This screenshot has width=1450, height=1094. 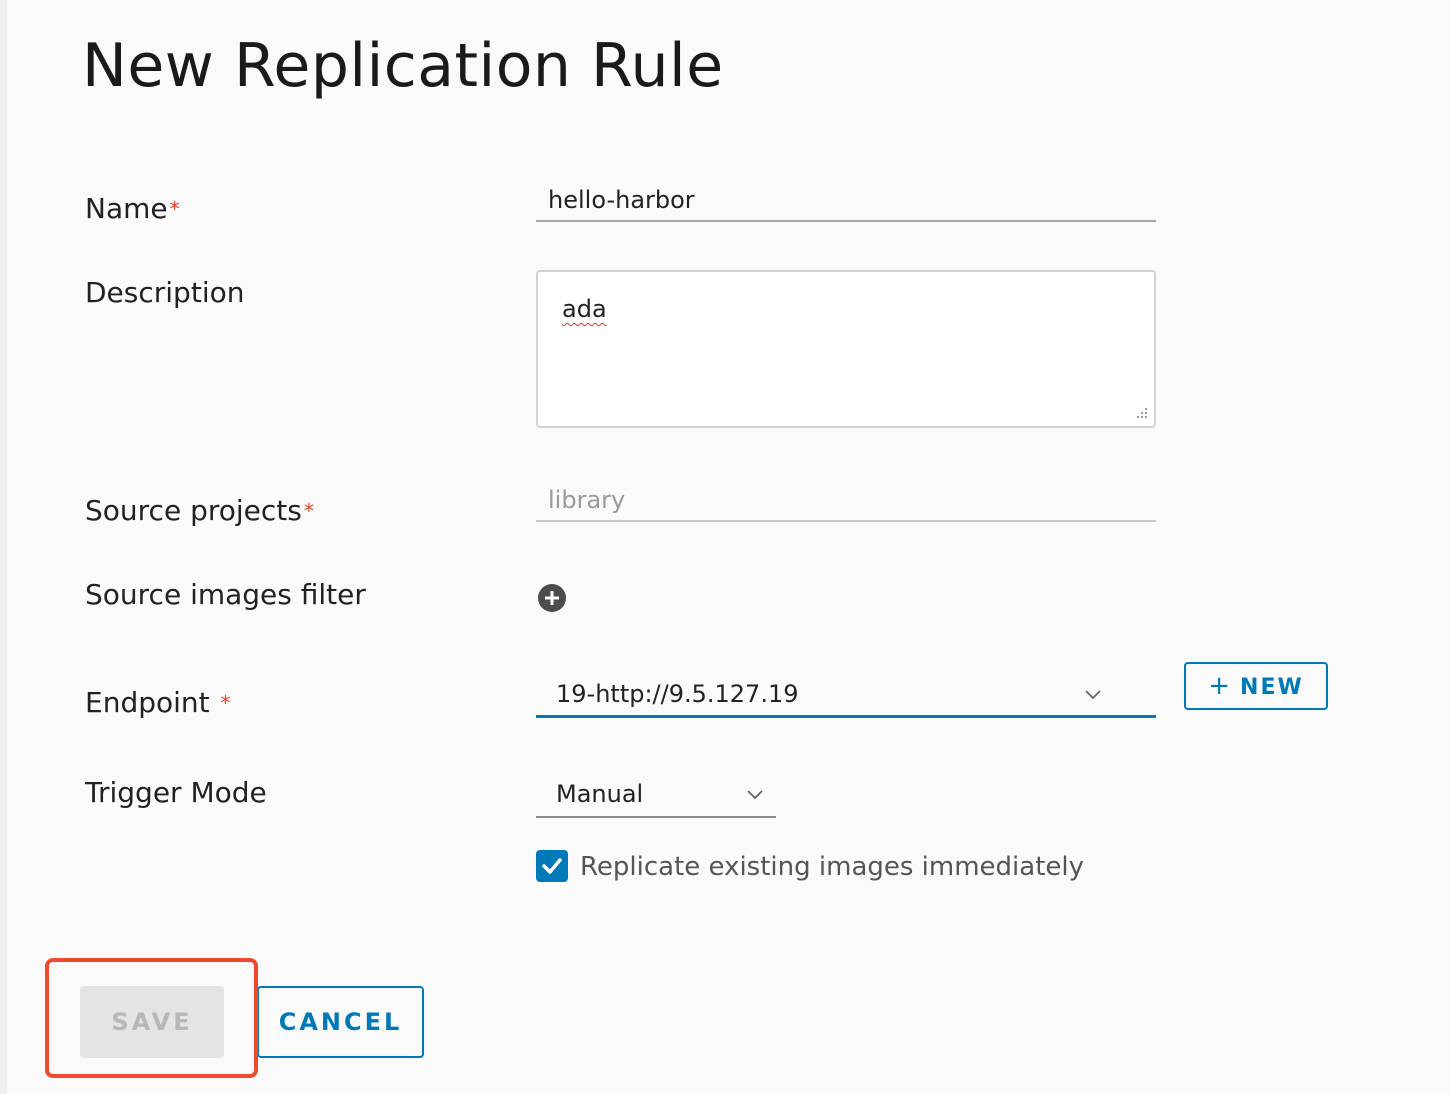 I want to click on source-images-filter-label: Source images filter, so click(x=225, y=594).